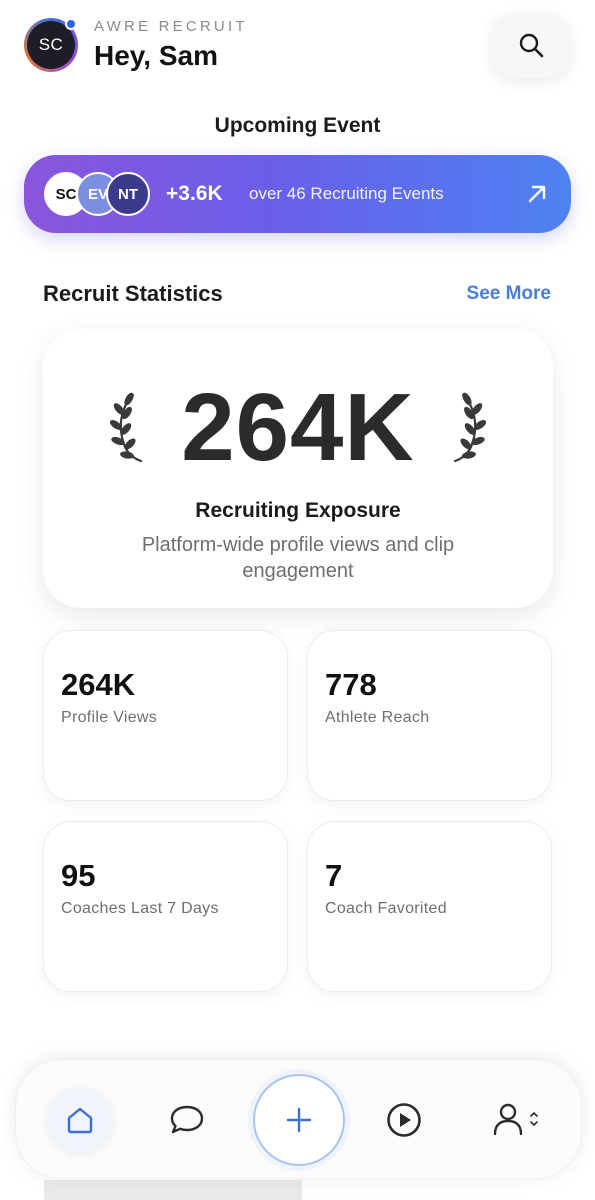 The image size is (595, 1200). Describe the element at coordinates (537, 194) in the screenshot. I see `arrow-up-right-icon` at that location.